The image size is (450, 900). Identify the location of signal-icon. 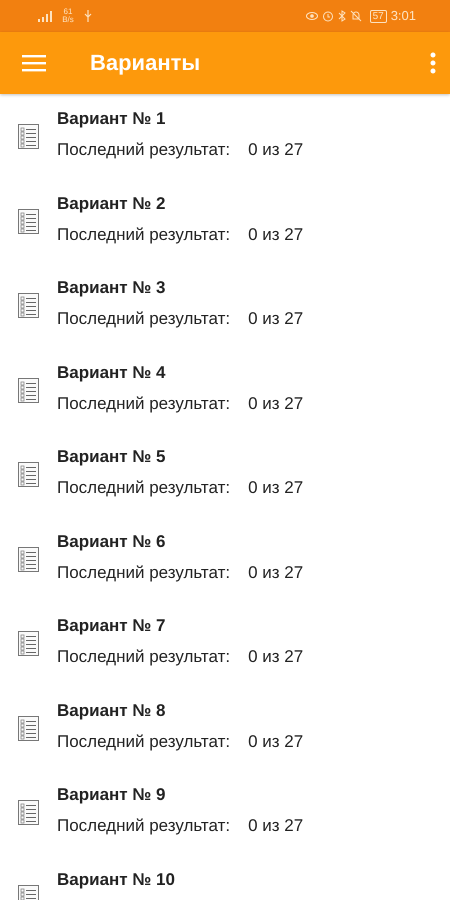
(44, 16).